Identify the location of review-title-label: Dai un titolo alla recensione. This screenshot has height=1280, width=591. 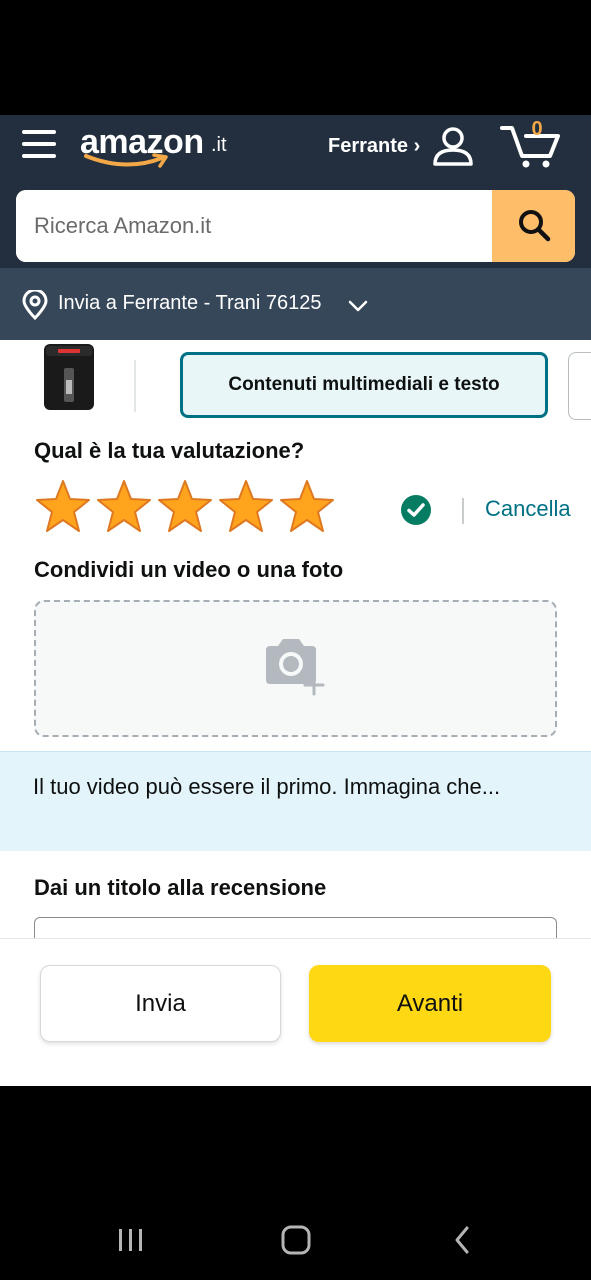
(180, 887).